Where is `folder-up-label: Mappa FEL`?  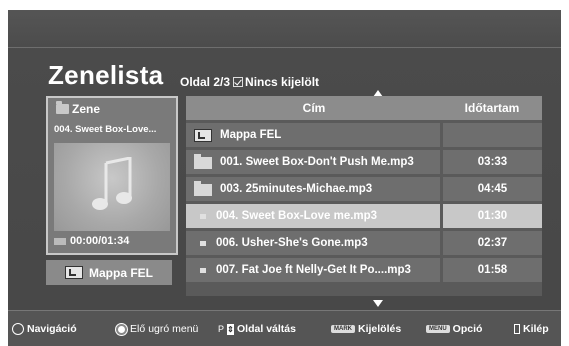 folder-up-label: Mappa FEL is located at coordinates (120, 272).